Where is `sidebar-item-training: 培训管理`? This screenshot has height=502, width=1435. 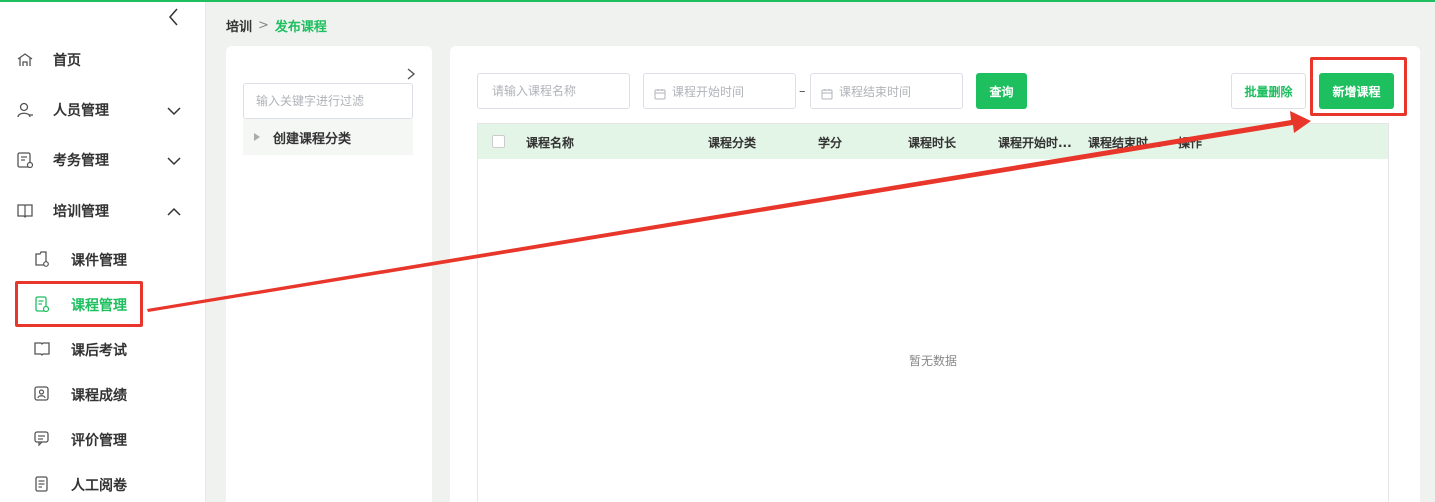 sidebar-item-training: 培训管理 is located at coordinates (103, 211).